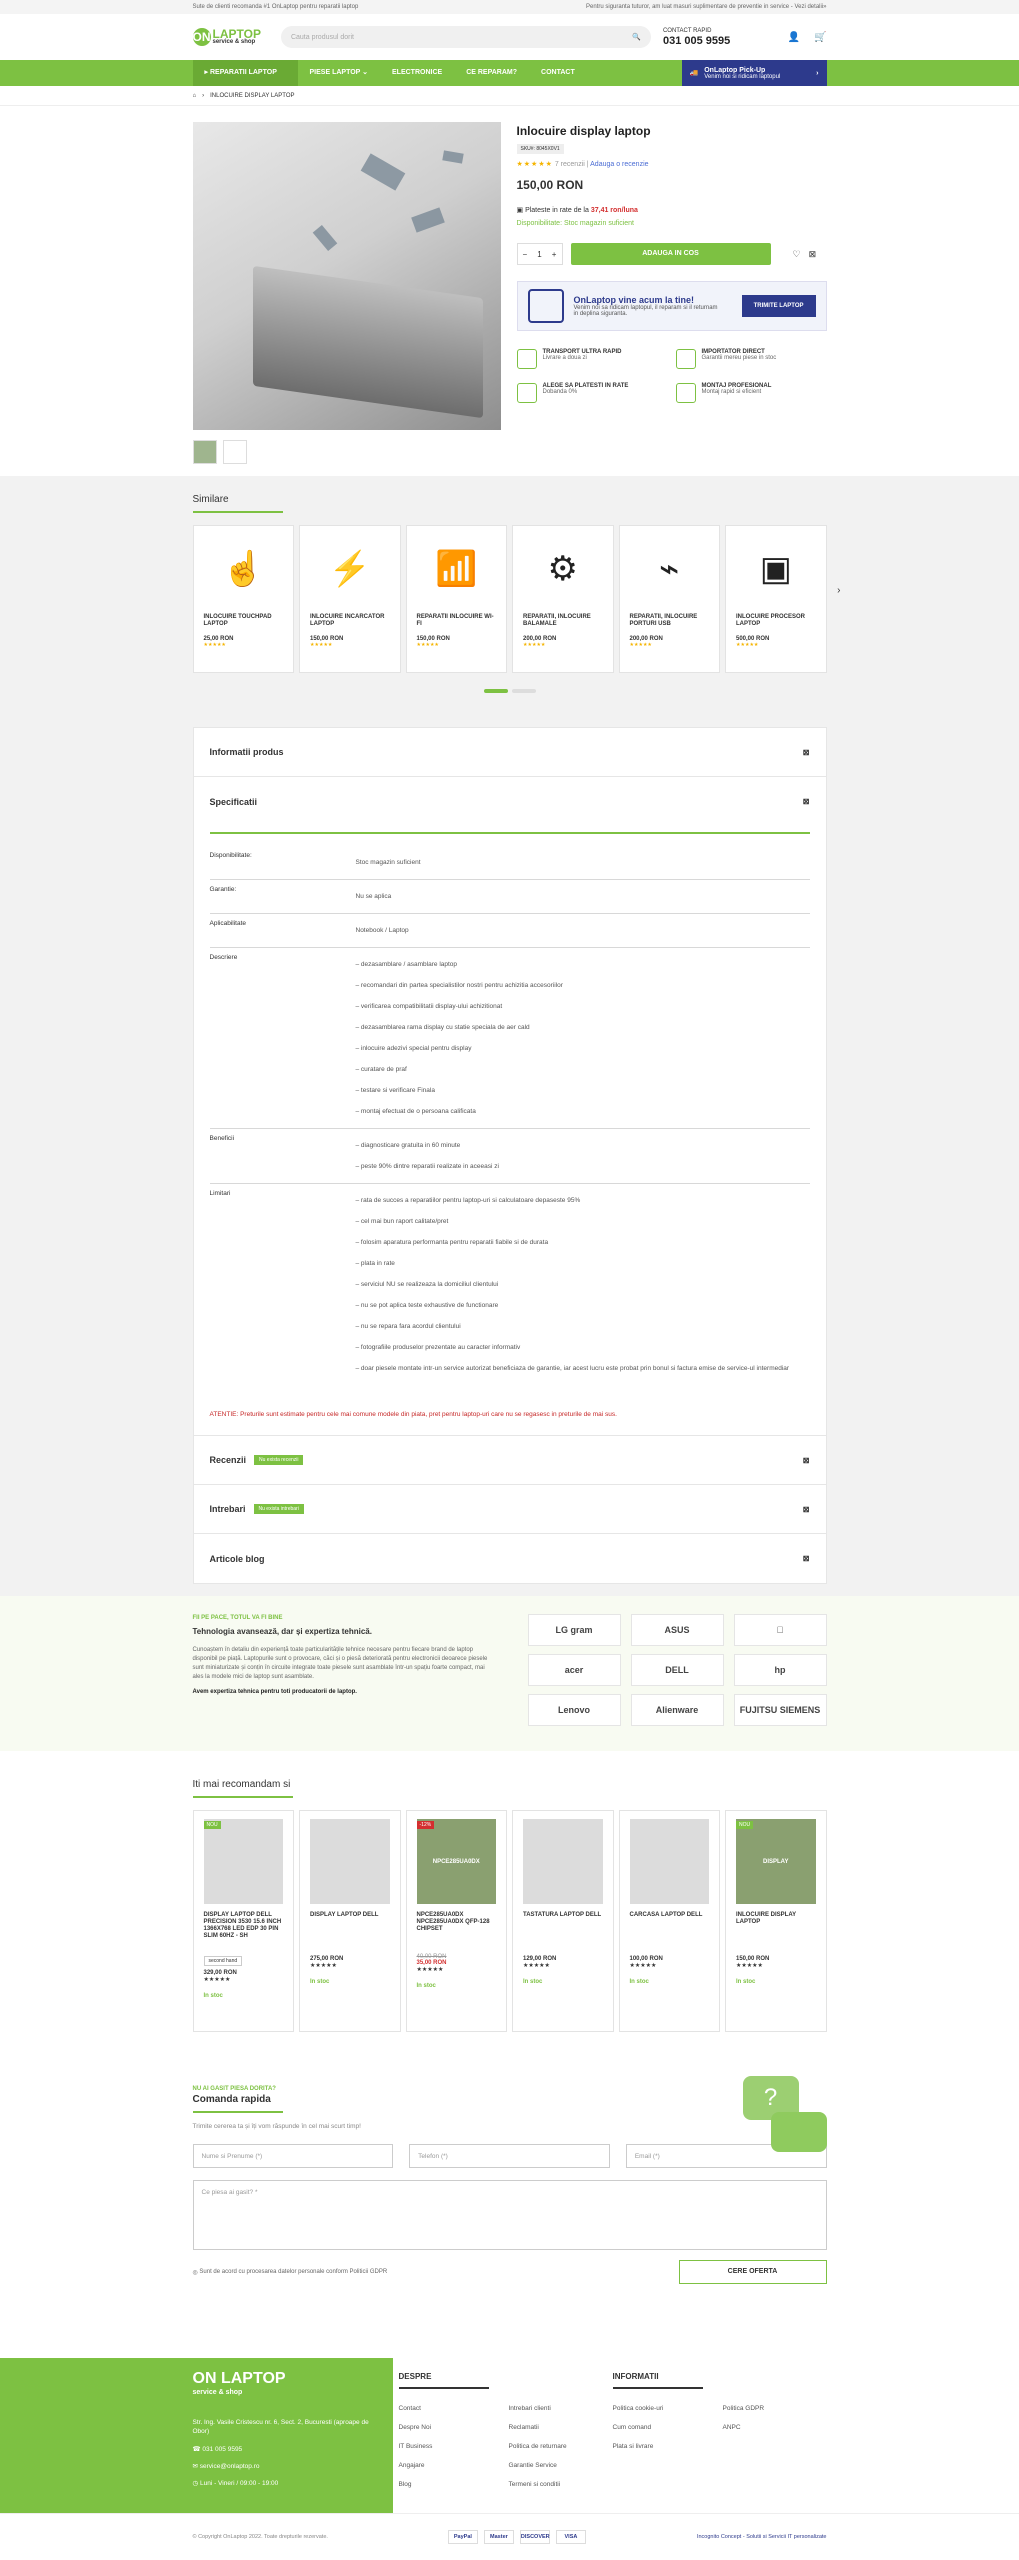 The height and width of the screenshot is (2560, 1019). I want to click on request-offer-button: CERE OFERTA, so click(752, 2272).